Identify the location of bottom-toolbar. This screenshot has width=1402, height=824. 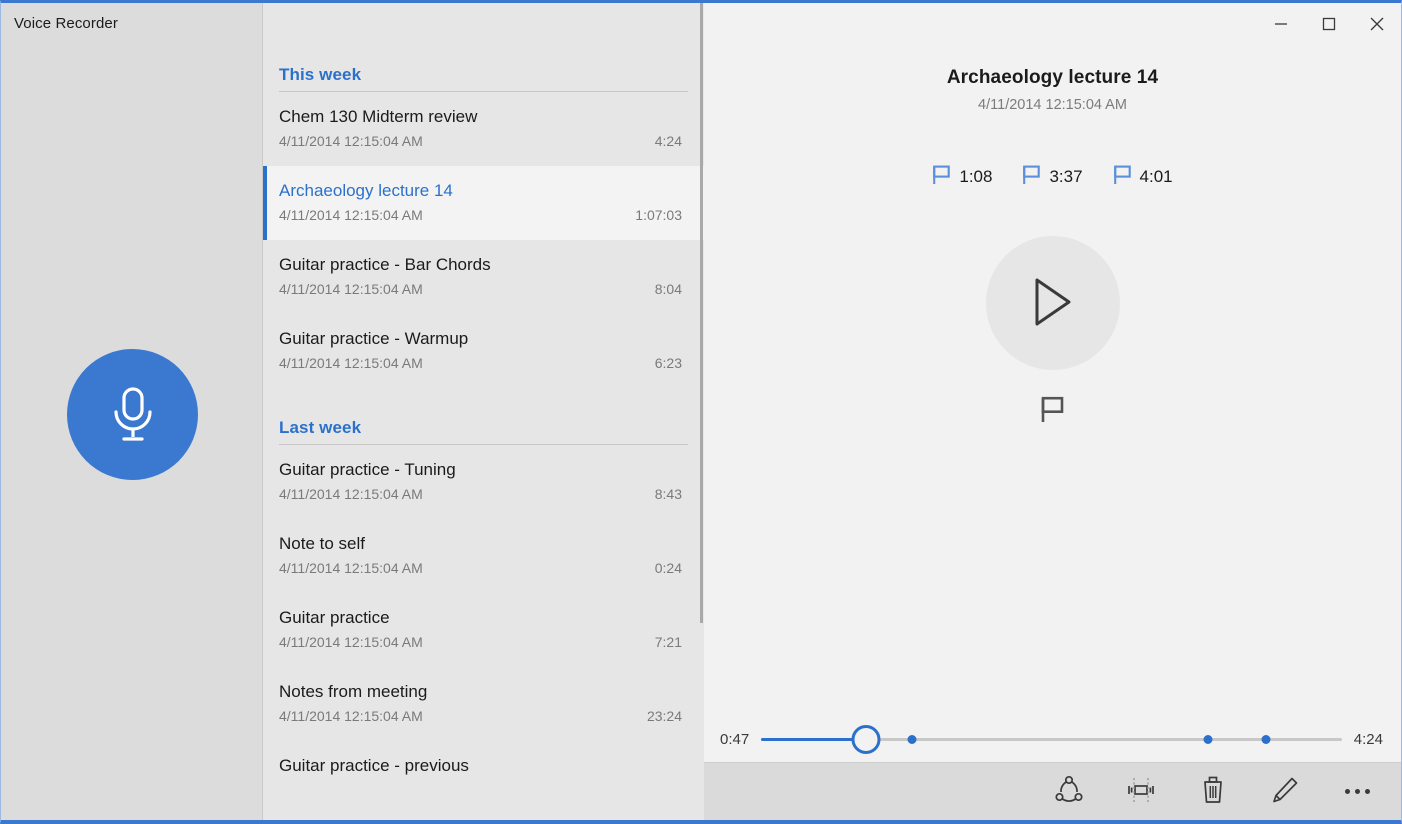
(1052, 791).